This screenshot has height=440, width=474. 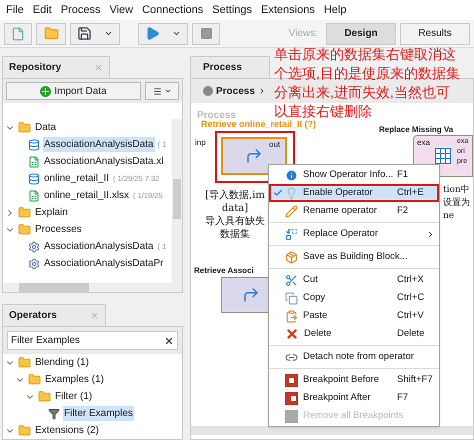 I want to click on menu-item: Process, so click(x=80, y=10).